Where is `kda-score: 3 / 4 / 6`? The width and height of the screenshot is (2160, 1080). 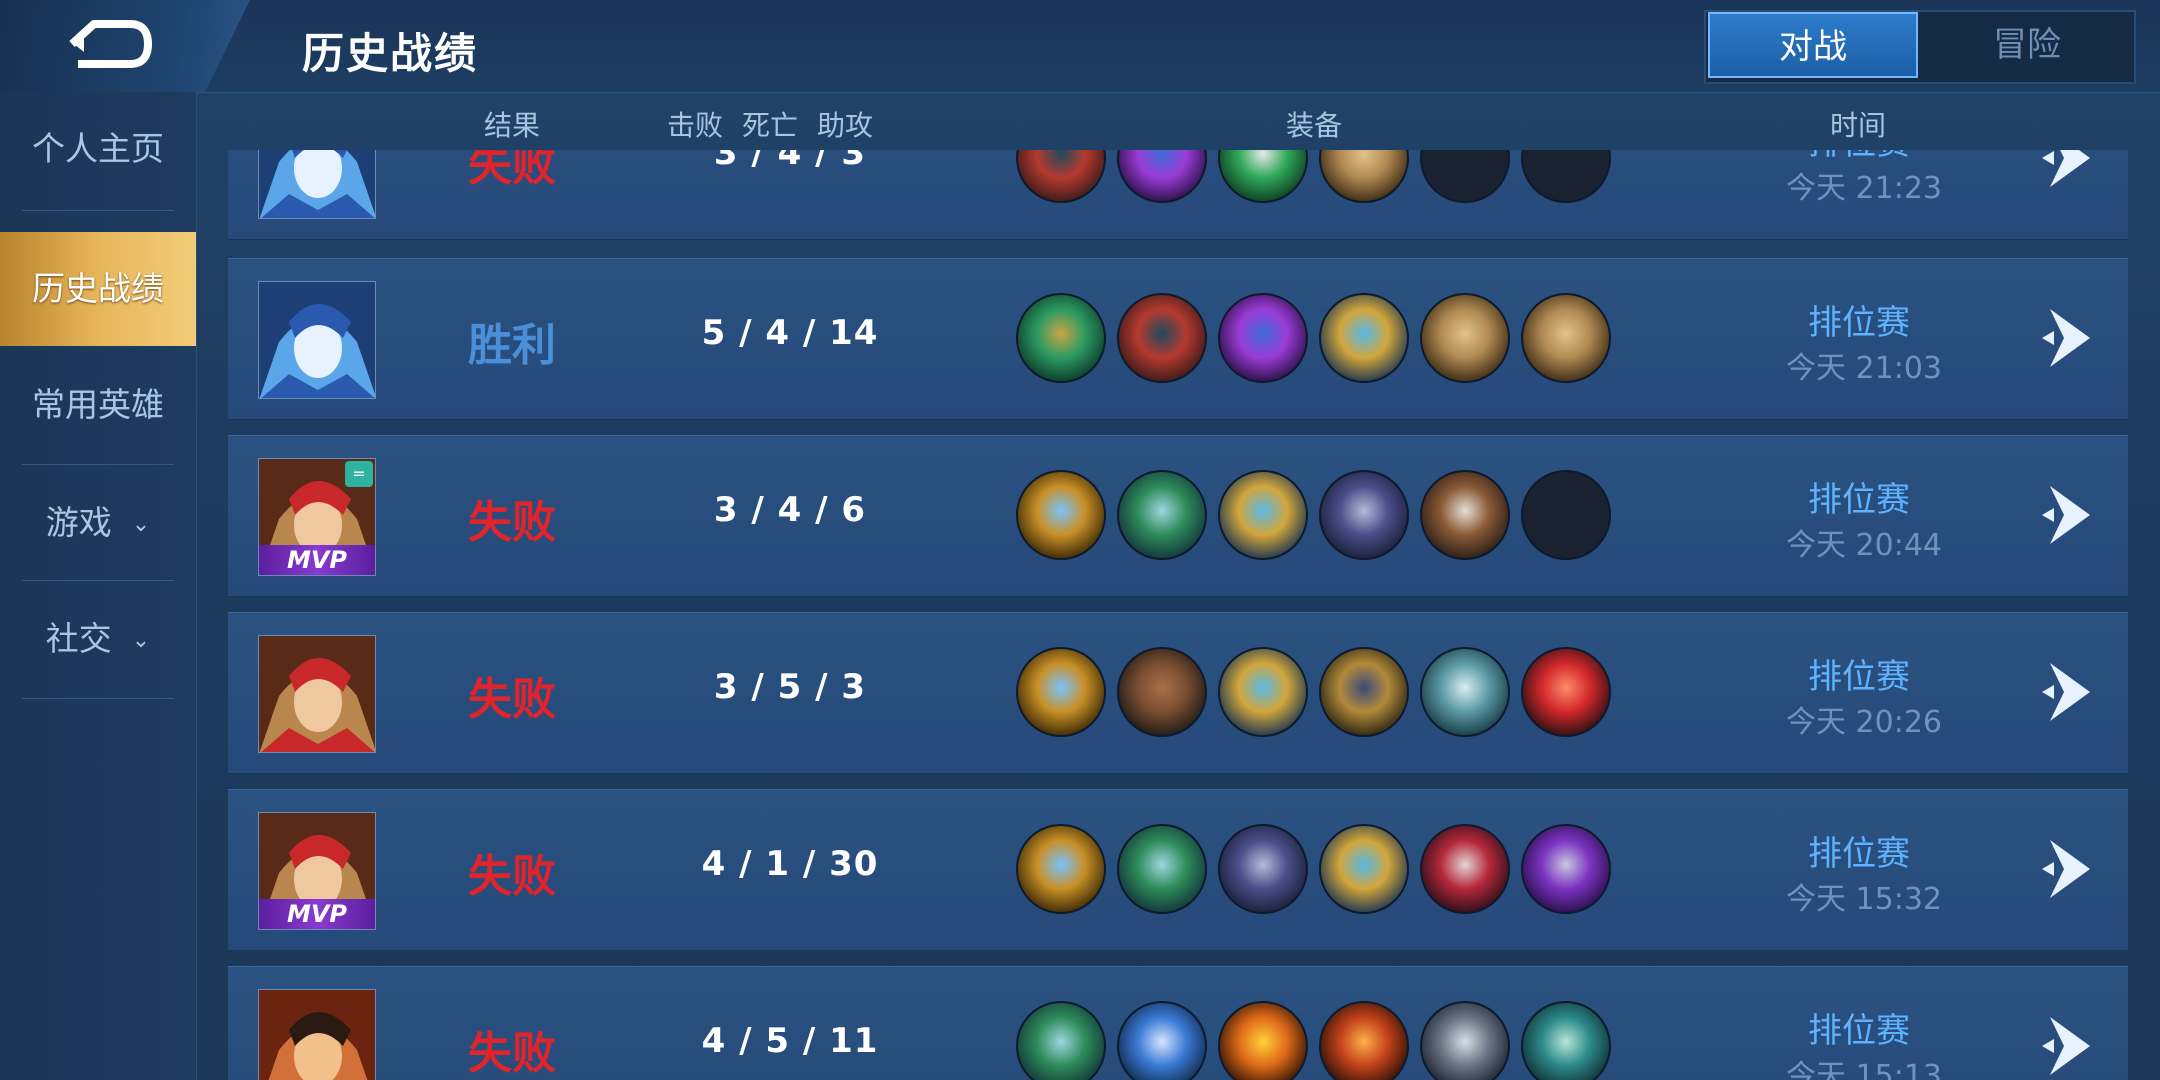
kda-score: 3 / 4 / 6 is located at coordinates (790, 510).